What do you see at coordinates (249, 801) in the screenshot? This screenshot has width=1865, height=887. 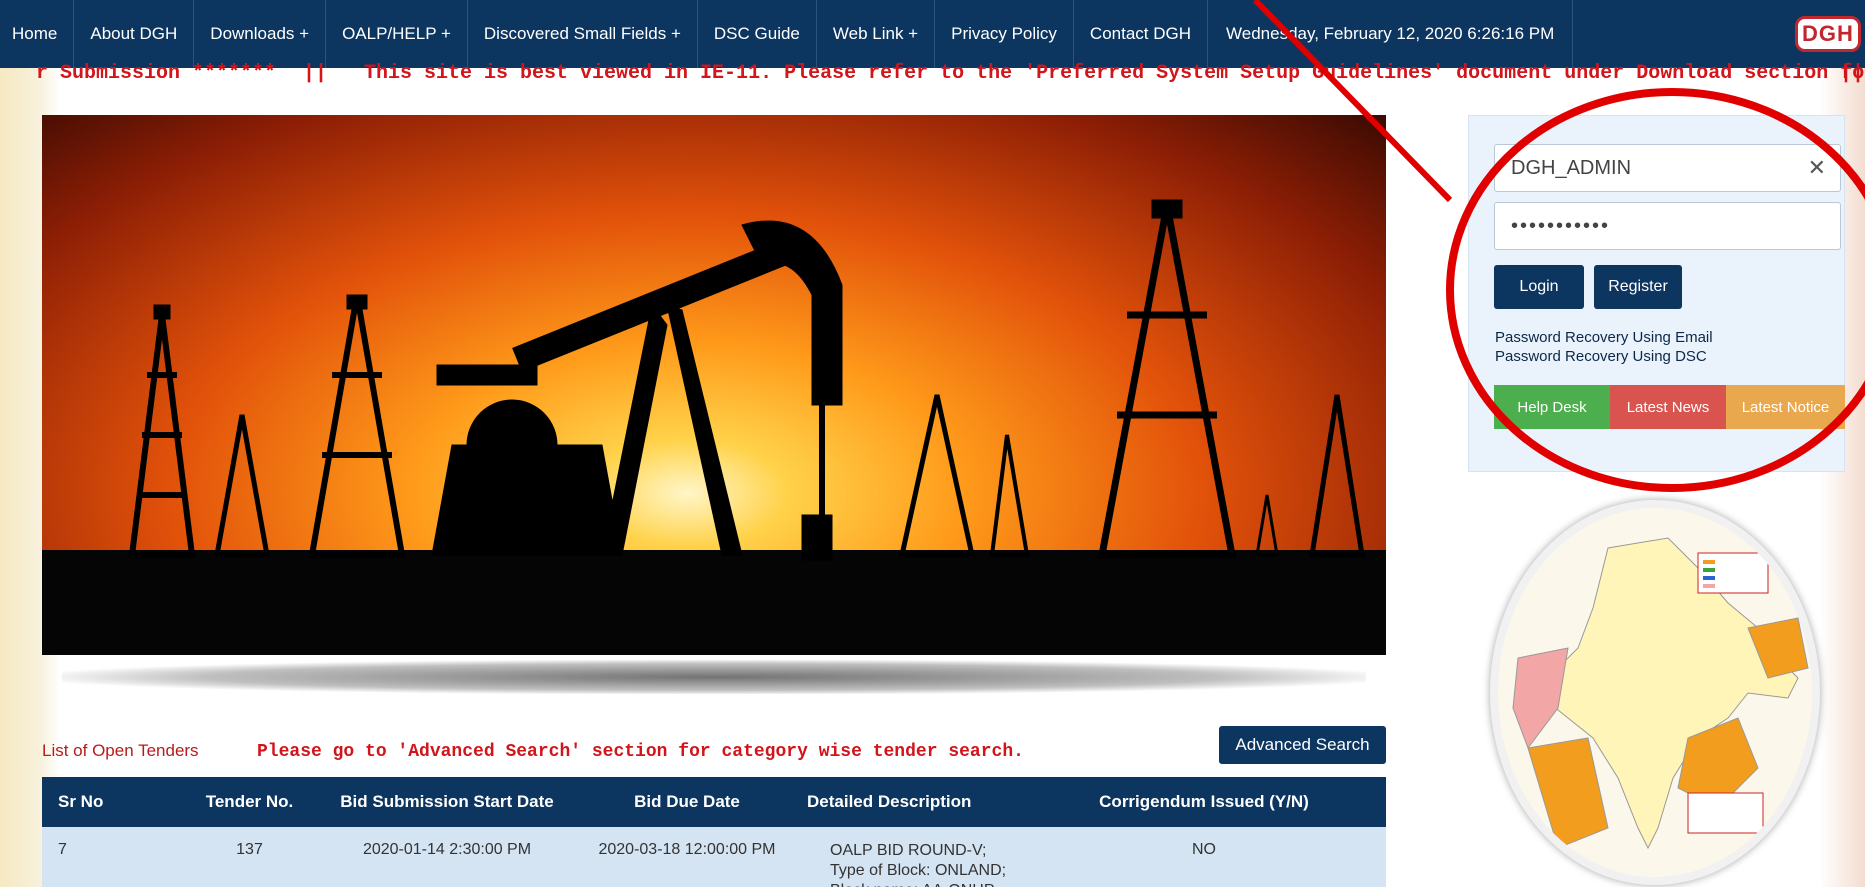 I see `col-tender-no: Tender No.` at bounding box center [249, 801].